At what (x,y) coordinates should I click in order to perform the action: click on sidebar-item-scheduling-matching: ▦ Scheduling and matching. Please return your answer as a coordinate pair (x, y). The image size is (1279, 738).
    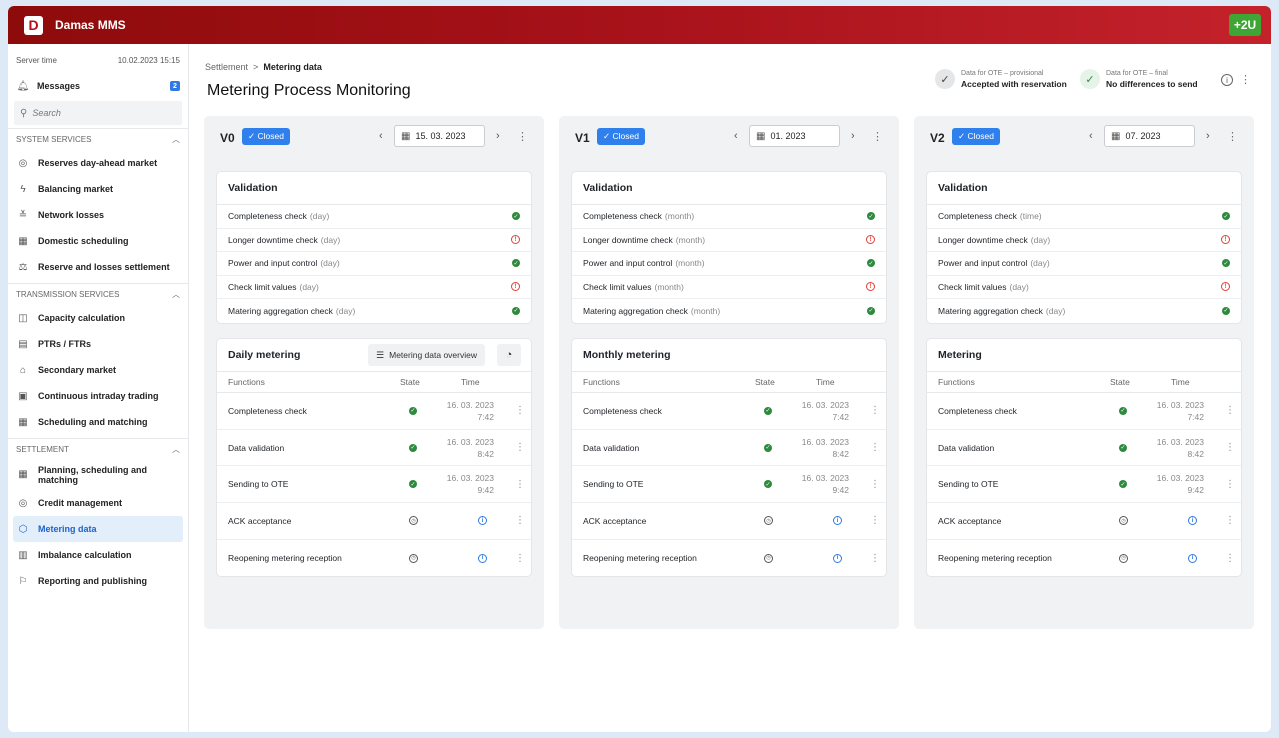
    Looking at the image, I should click on (98, 422).